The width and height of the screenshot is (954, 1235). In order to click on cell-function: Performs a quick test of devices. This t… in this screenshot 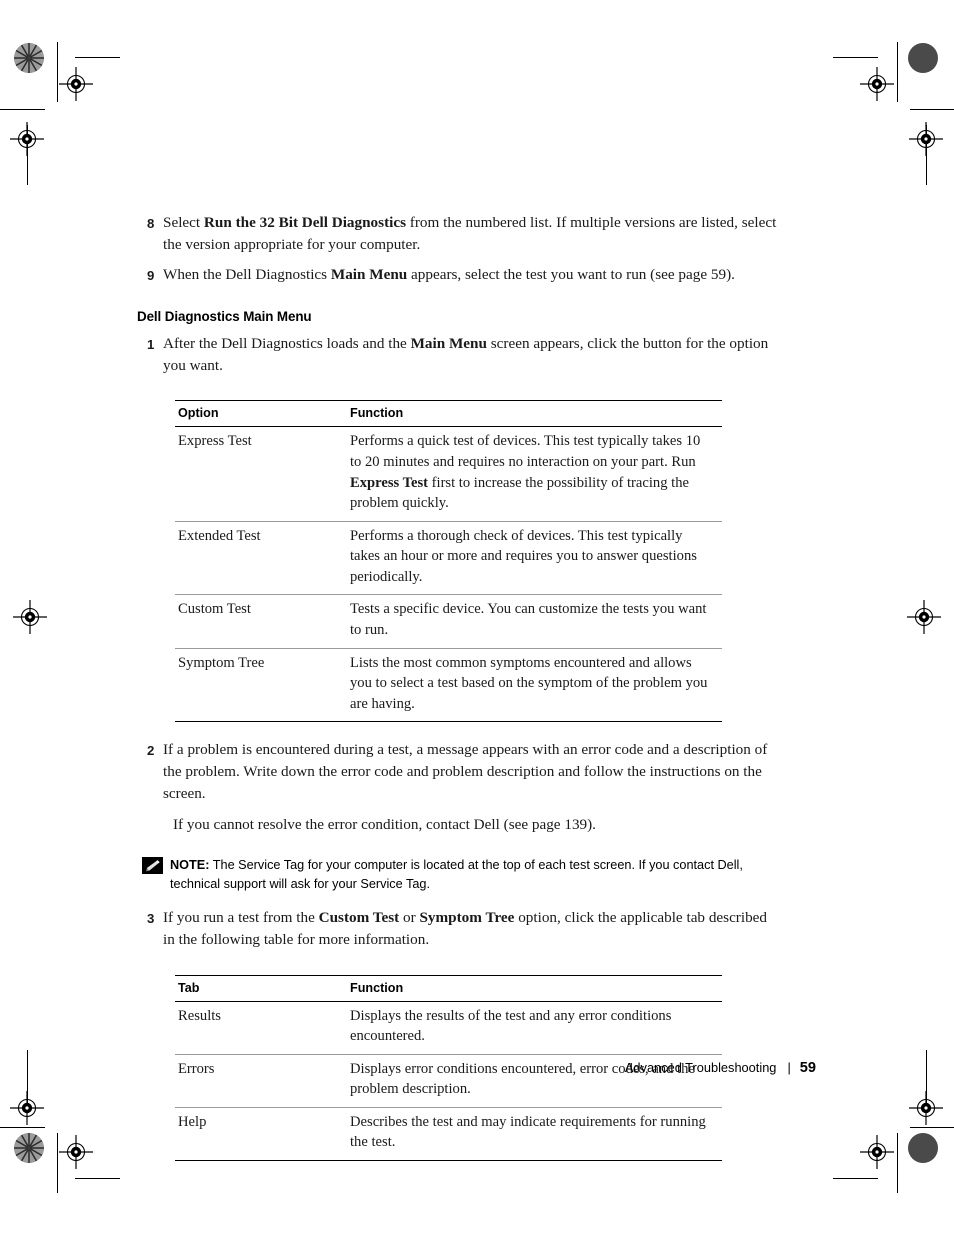, I will do `click(534, 474)`.